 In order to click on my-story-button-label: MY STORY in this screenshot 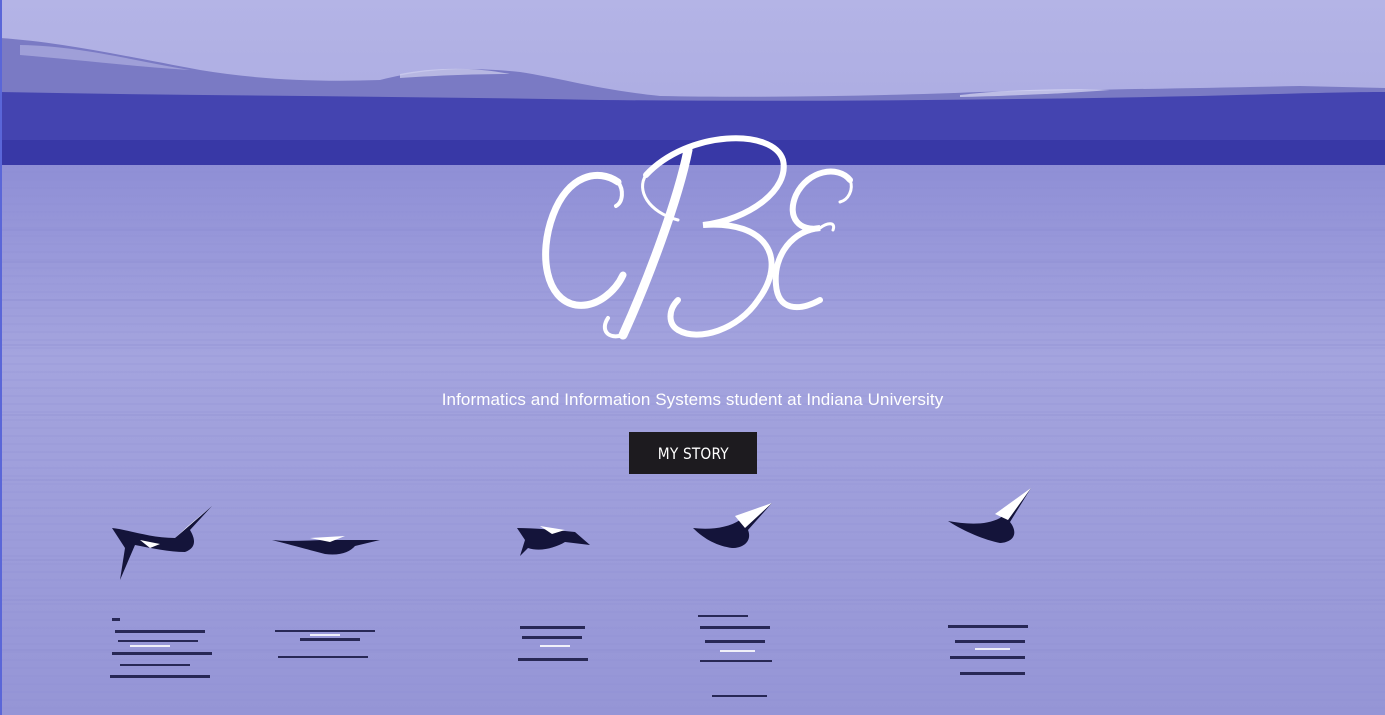, I will do `click(693, 453)`.